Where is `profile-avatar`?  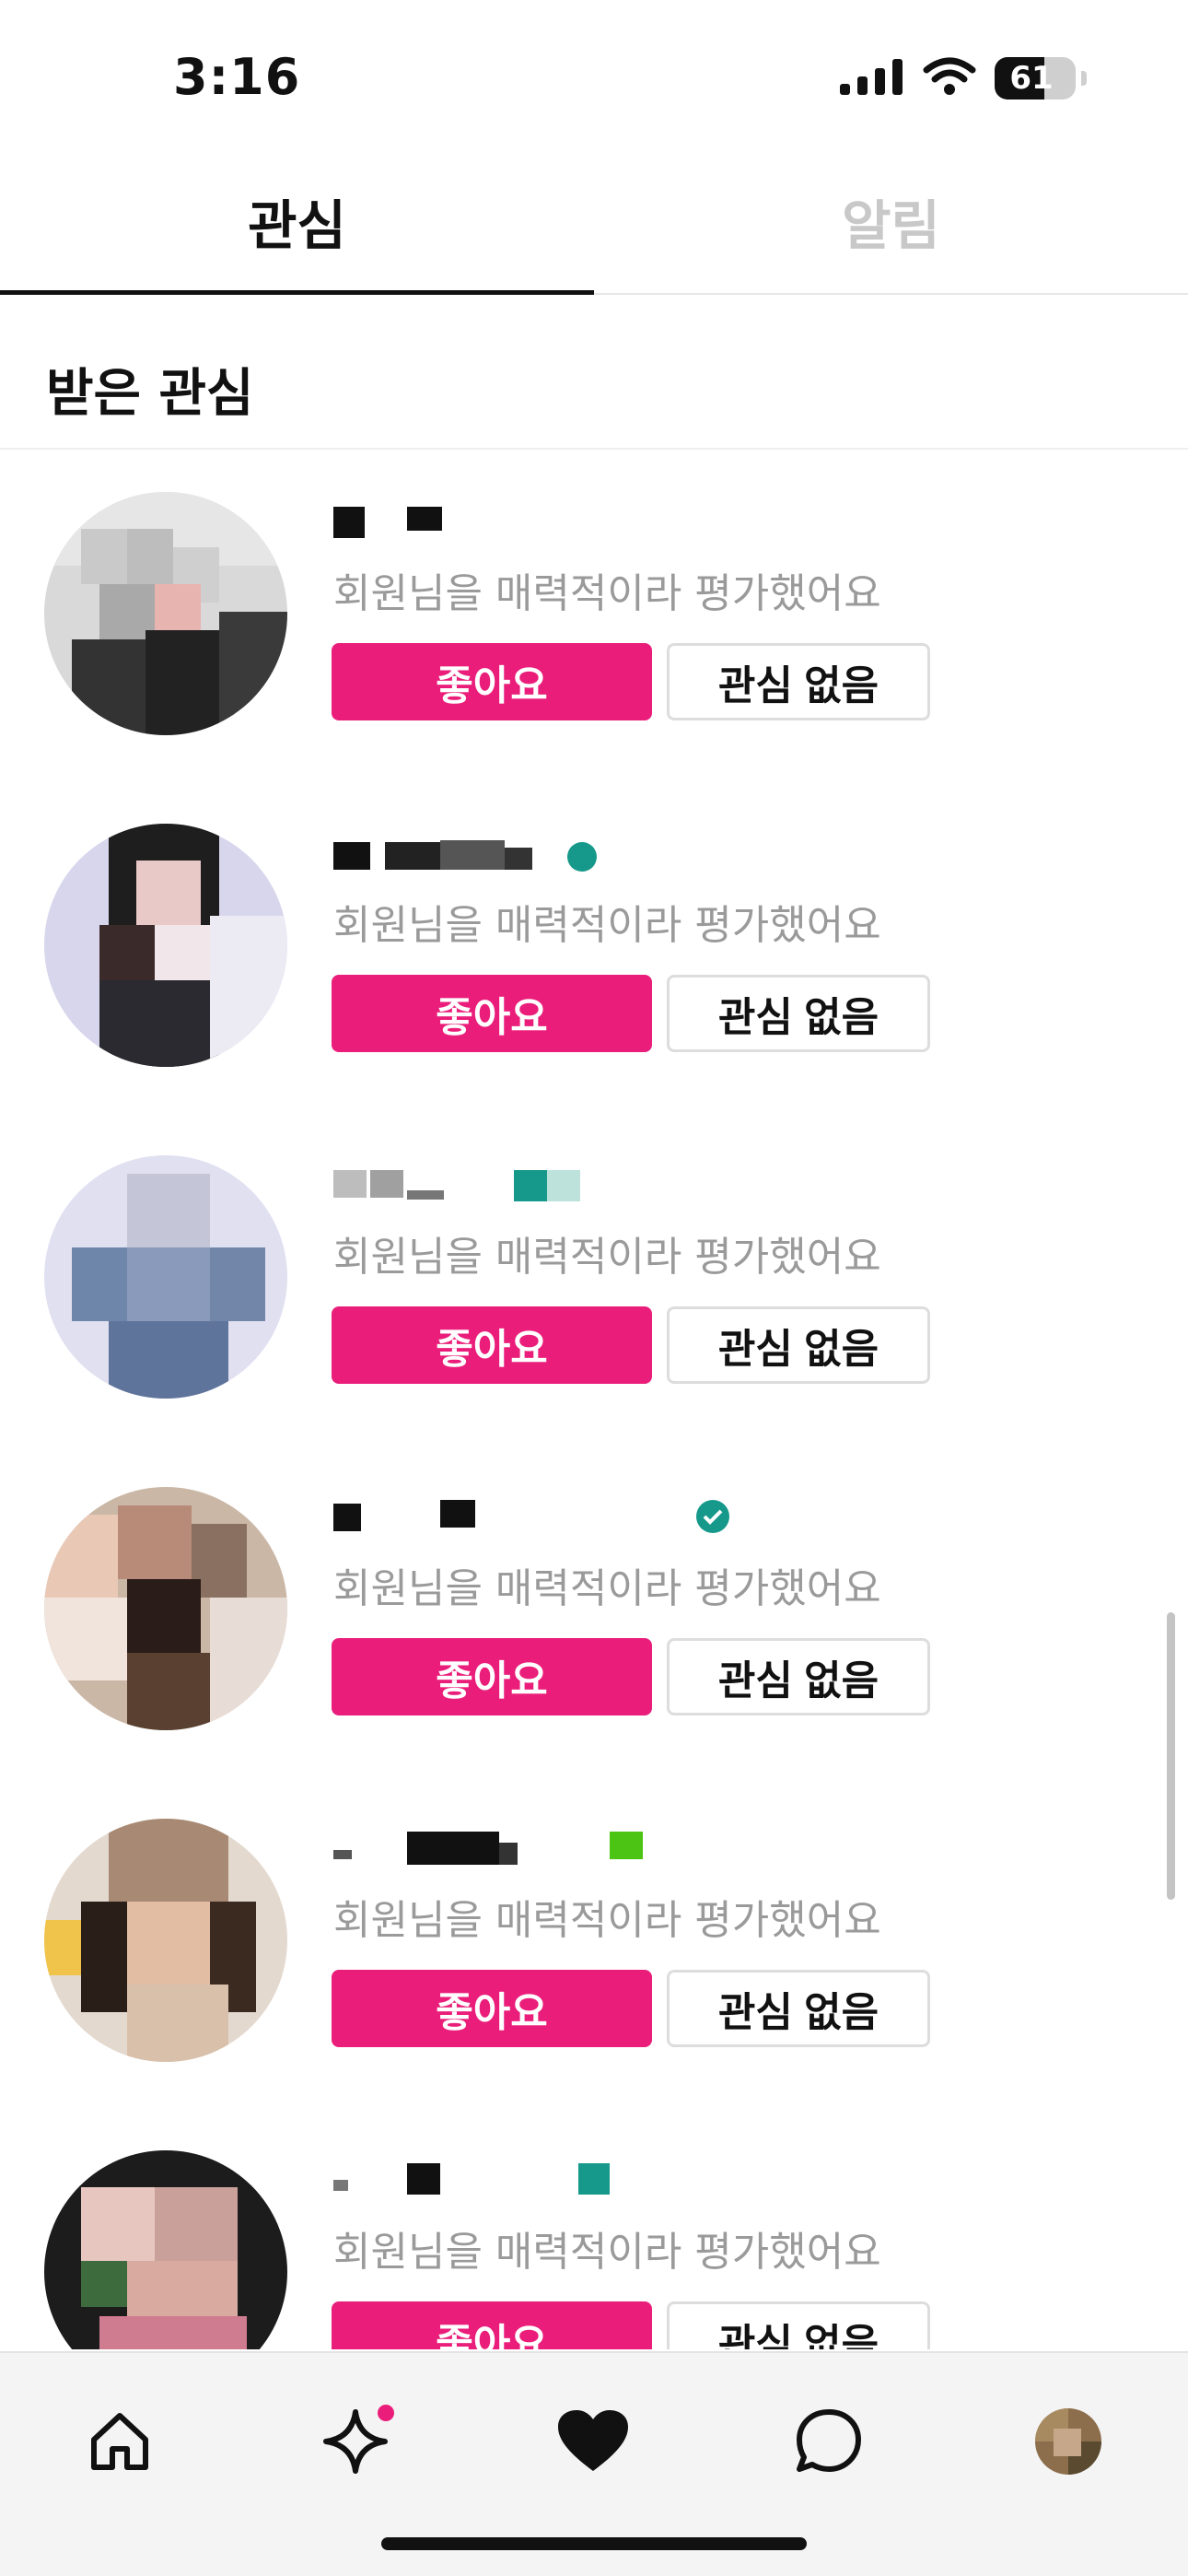 profile-avatar is located at coordinates (1068, 2443).